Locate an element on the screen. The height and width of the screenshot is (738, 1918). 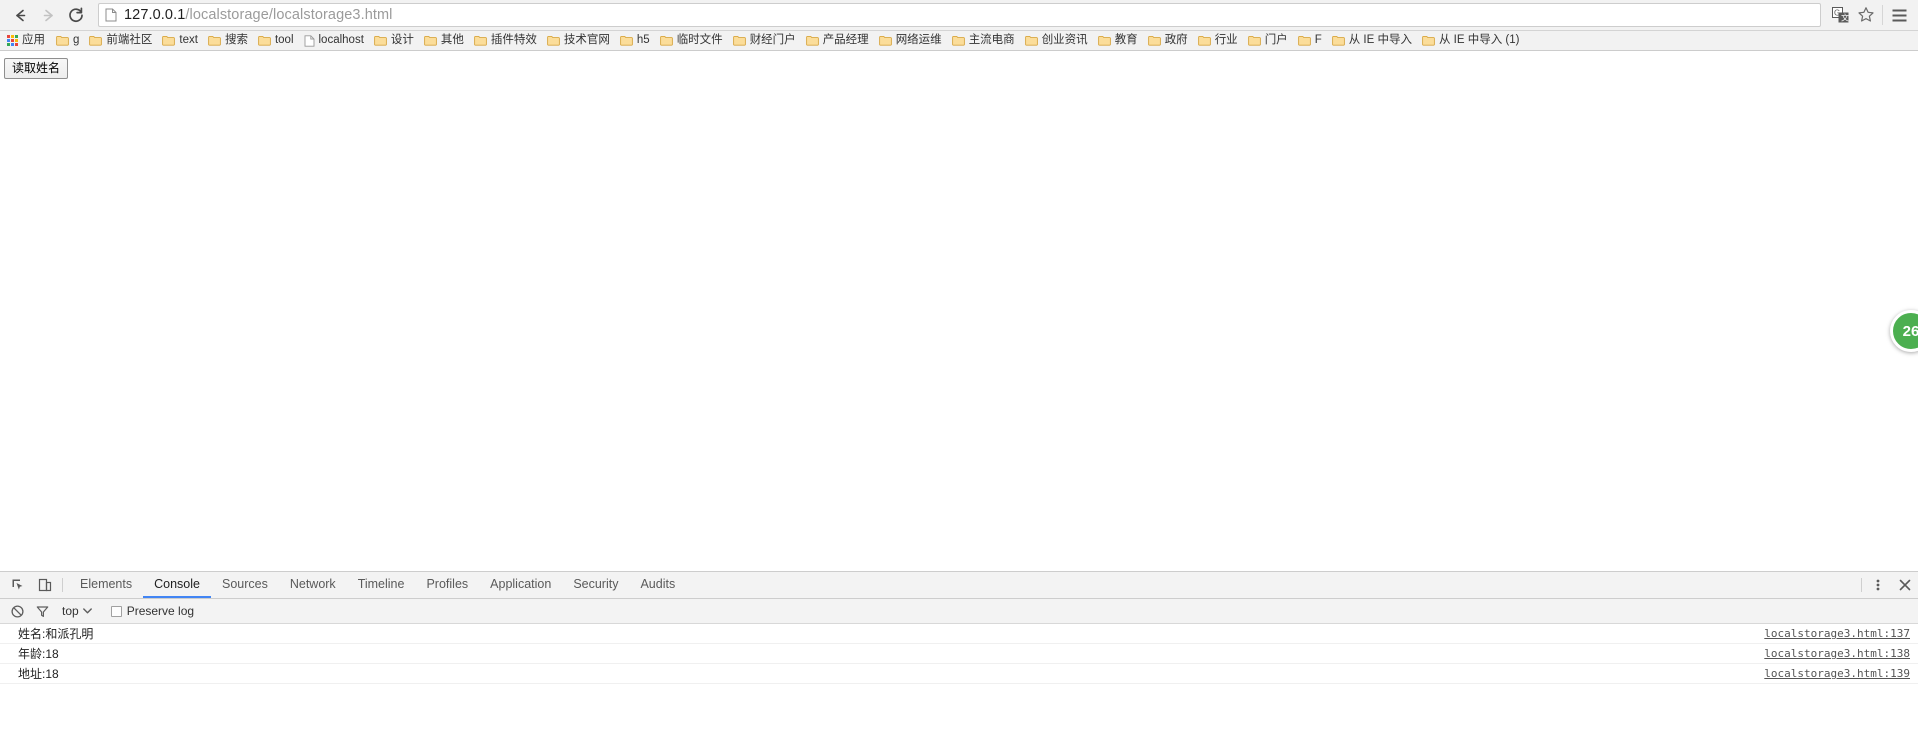
bookmark-apps: 应用 is located at coordinates (27, 41).